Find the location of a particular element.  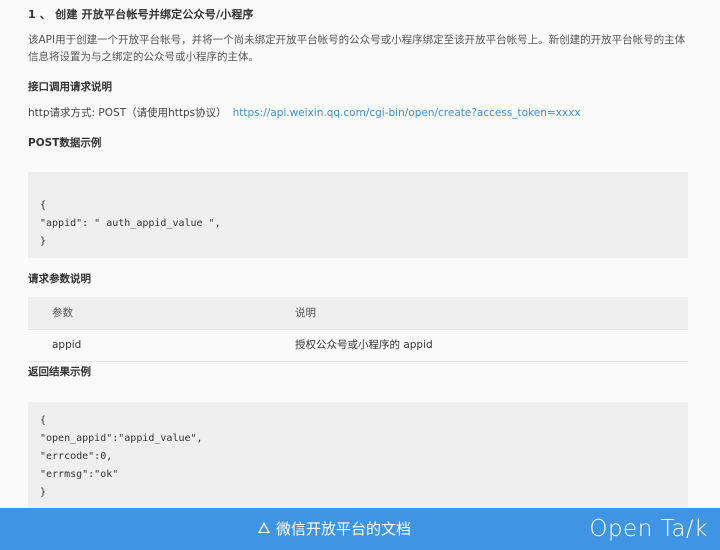

interface-heading: 接口调用请求说明 is located at coordinates (70, 87).